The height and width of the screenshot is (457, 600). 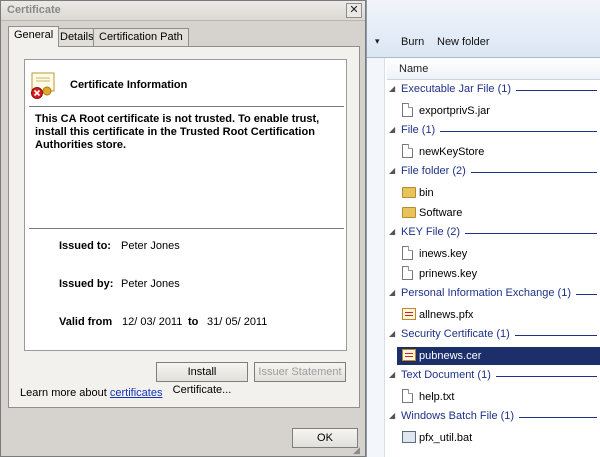 I want to click on list-item: prinews.key, so click(x=498, y=274).